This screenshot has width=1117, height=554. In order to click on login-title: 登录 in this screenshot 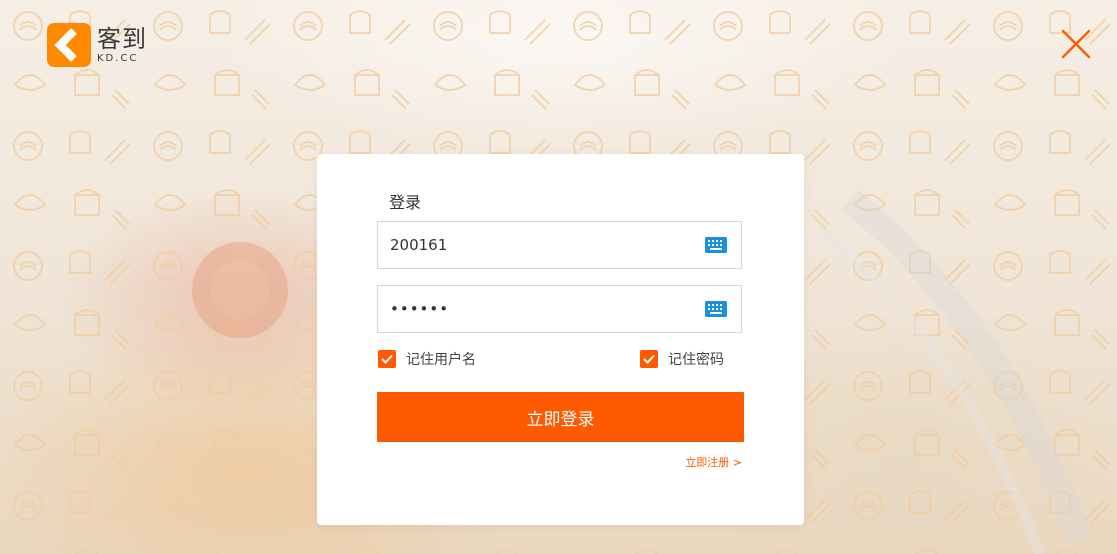, I will do `click(405, 202)`.